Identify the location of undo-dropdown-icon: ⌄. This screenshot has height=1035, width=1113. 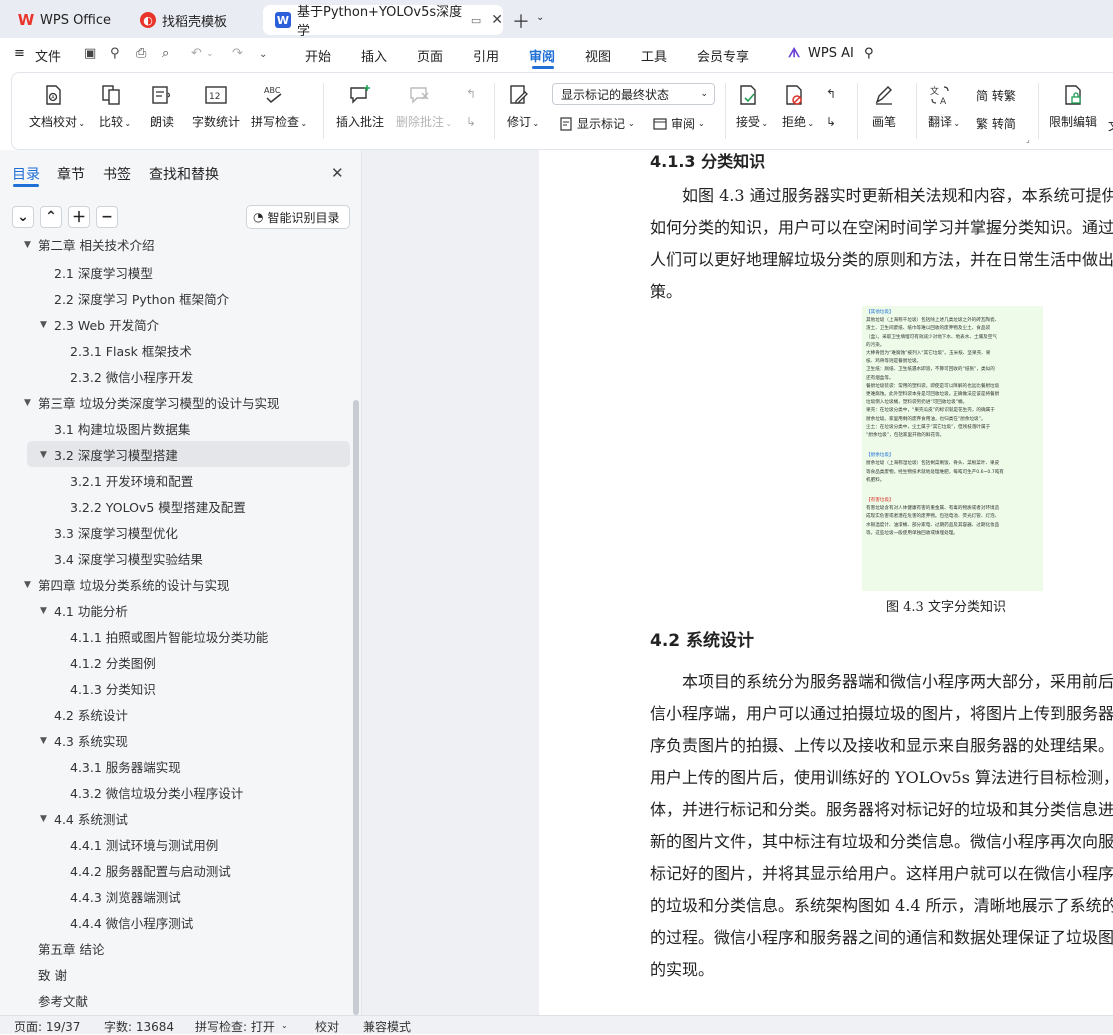
(210, 54).